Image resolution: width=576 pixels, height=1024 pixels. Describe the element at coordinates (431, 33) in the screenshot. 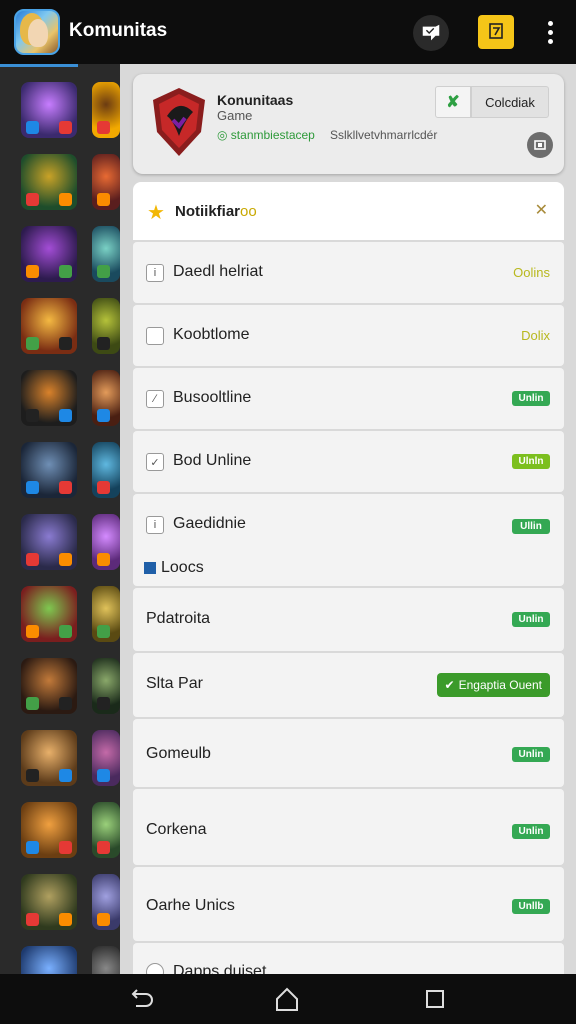

I see `chat-button` at that location.